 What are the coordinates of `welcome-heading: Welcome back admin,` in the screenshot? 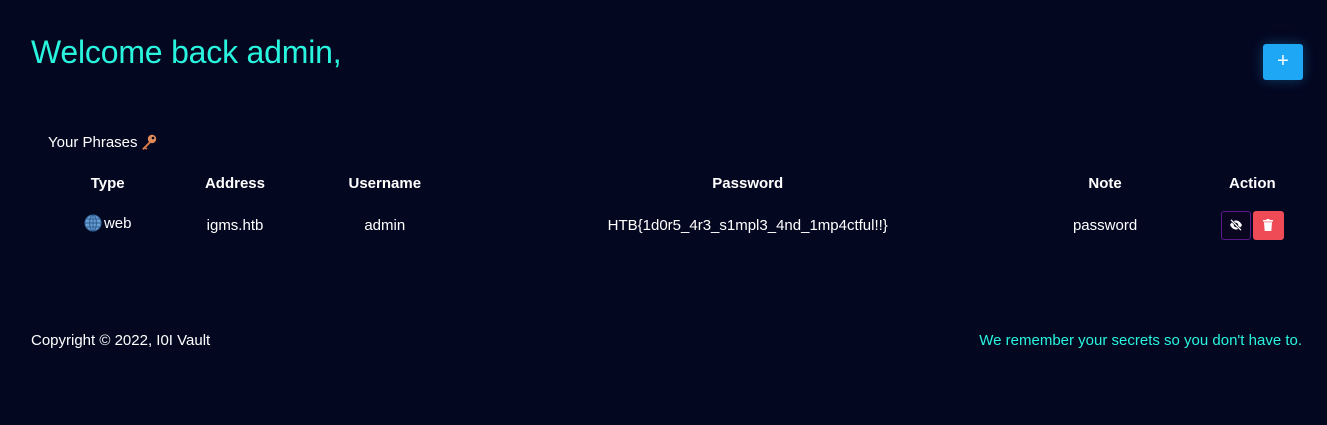 It's located at (186, 52).